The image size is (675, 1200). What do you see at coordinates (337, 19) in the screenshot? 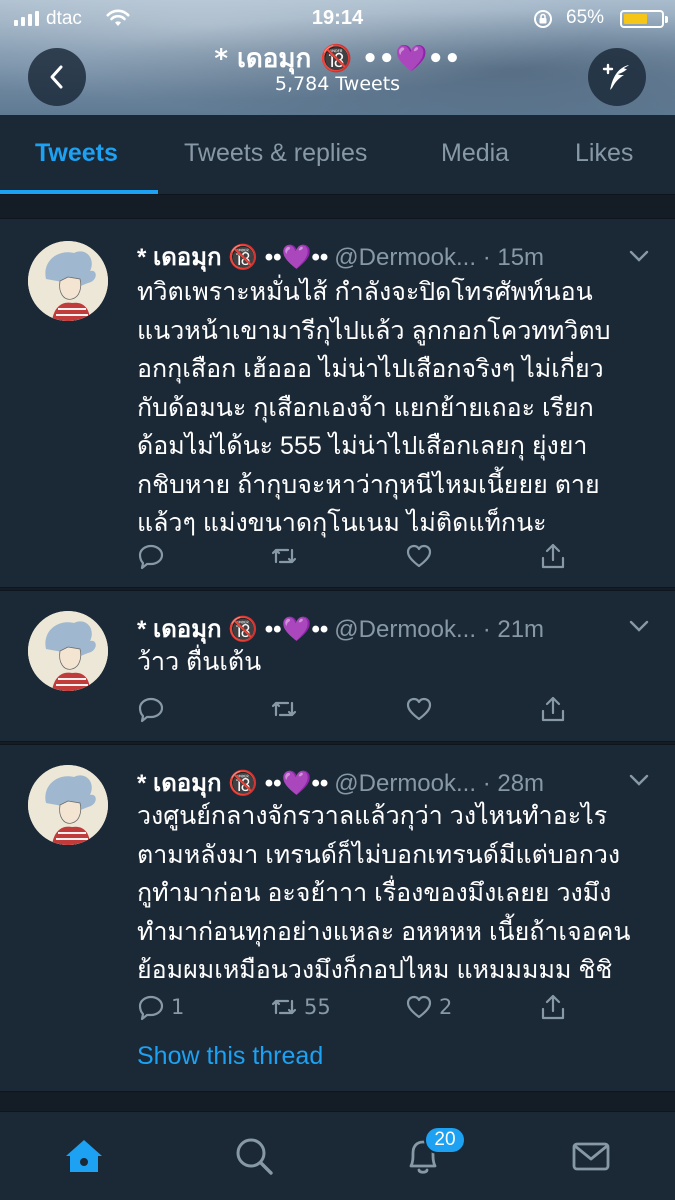
I see `status-bar: dtac 19:14 65%` at bounding box center [337, 19].